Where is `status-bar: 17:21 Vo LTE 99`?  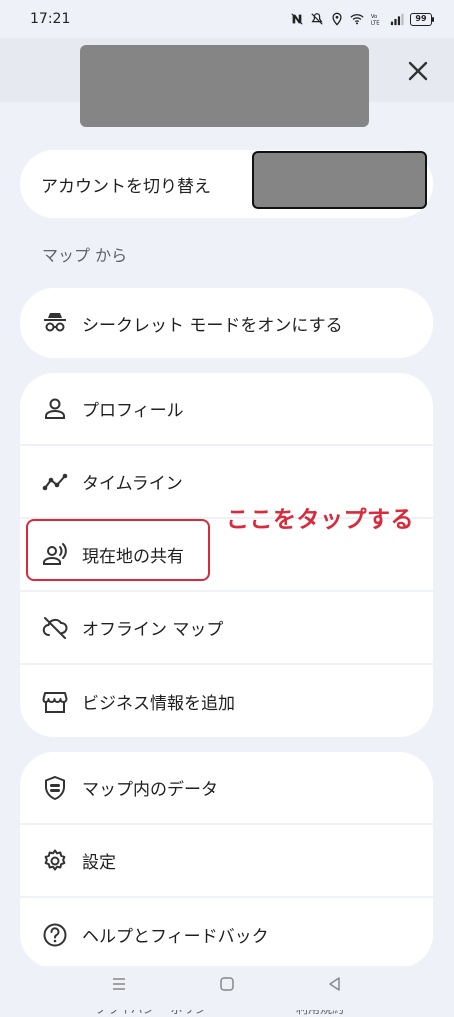
status-bar: 17:21 Vo LTE 99 is located at coordinates (227, 19).